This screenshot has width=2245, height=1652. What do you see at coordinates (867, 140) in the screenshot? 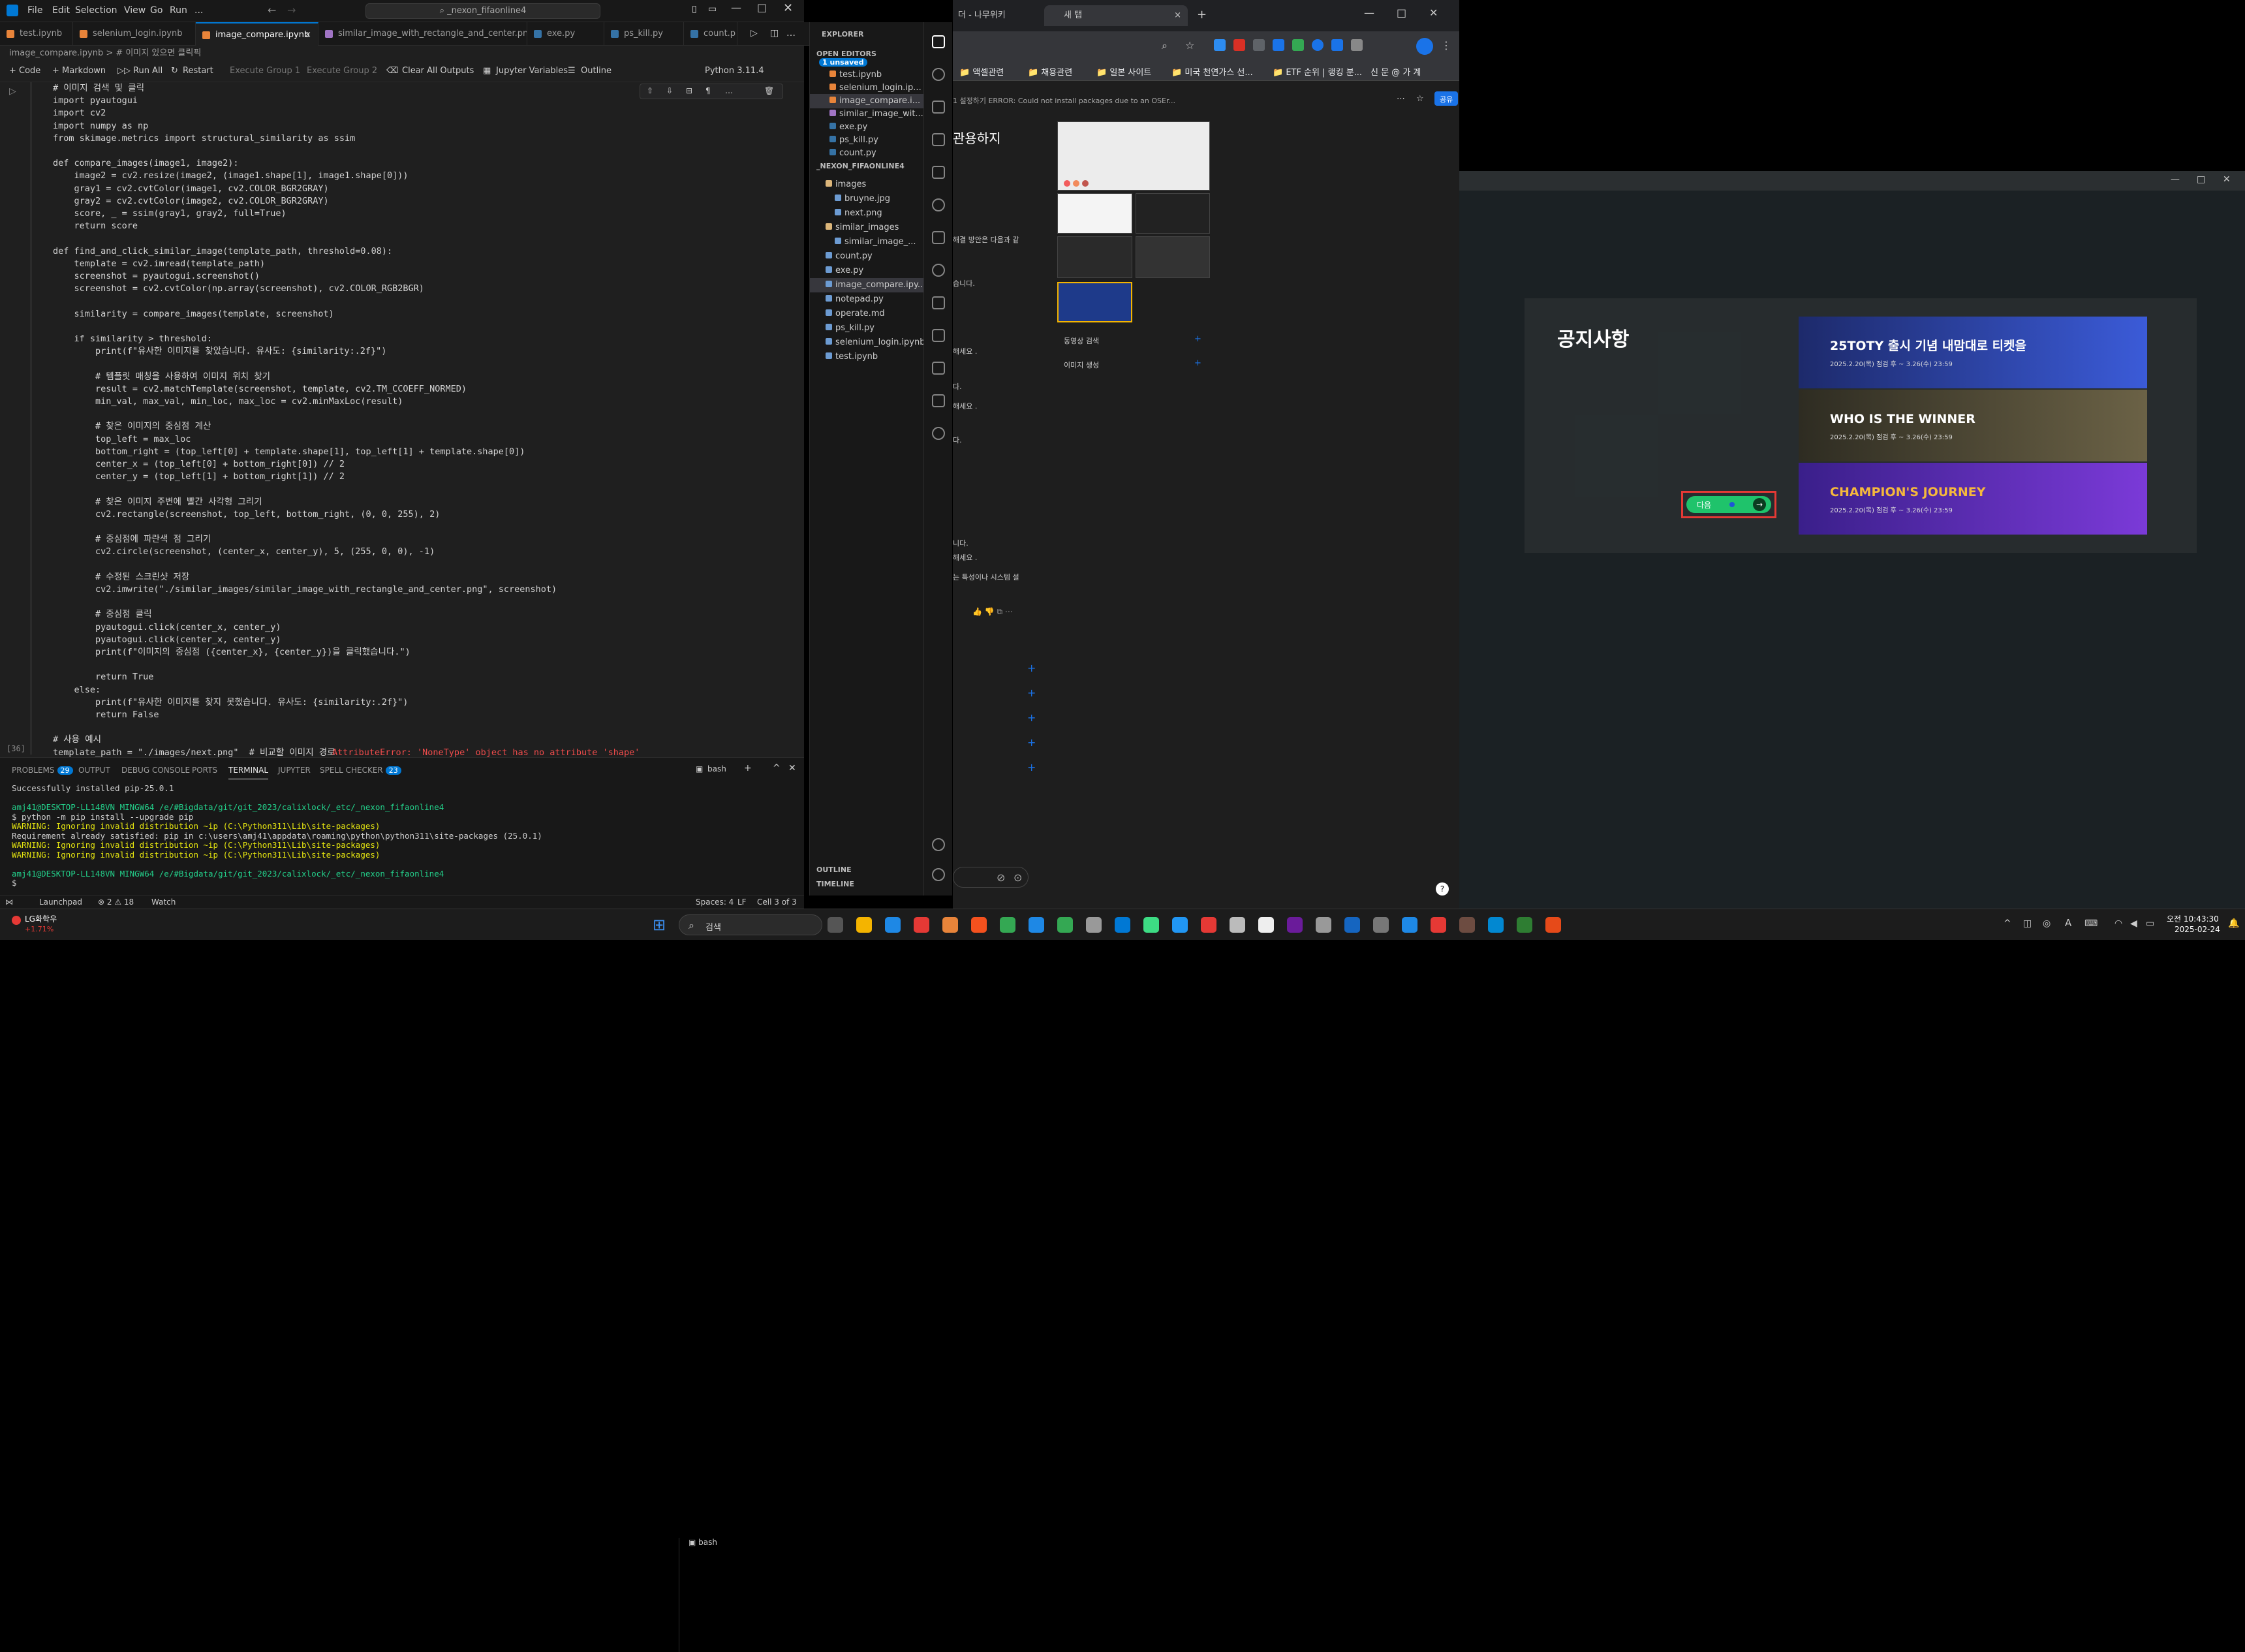
I see `open-editor-item: ps_kill.py` at bounding box center [867, 140].